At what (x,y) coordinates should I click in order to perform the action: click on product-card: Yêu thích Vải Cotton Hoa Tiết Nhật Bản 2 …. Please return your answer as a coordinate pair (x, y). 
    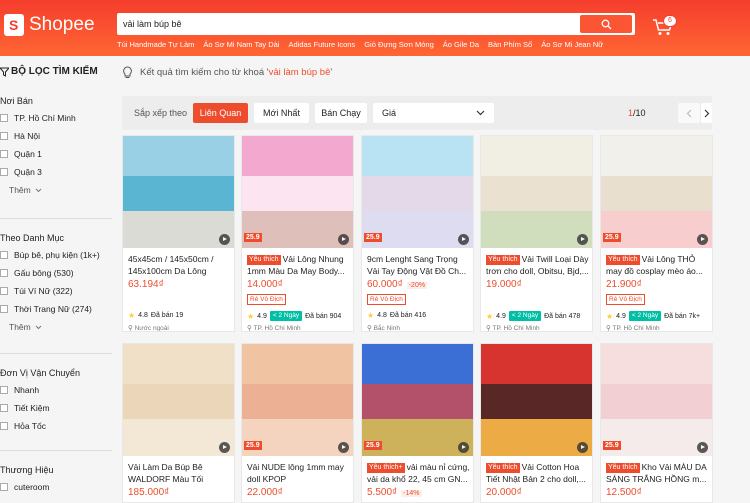
    Looking at the image, I should click on (536, 423).